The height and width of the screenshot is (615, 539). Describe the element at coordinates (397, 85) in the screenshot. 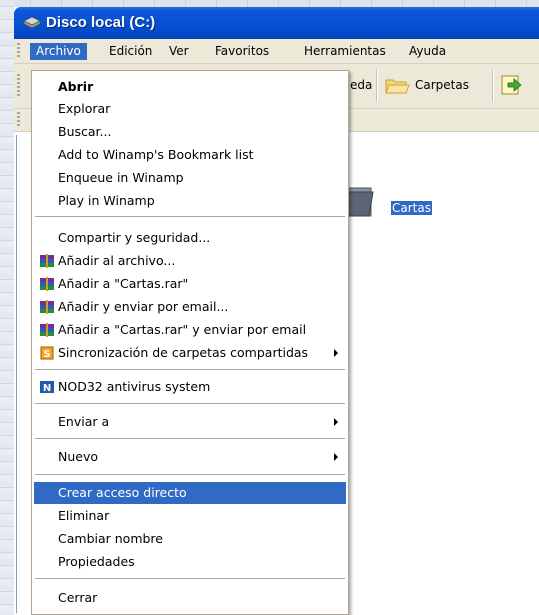

I see `folders-icon` at that location.